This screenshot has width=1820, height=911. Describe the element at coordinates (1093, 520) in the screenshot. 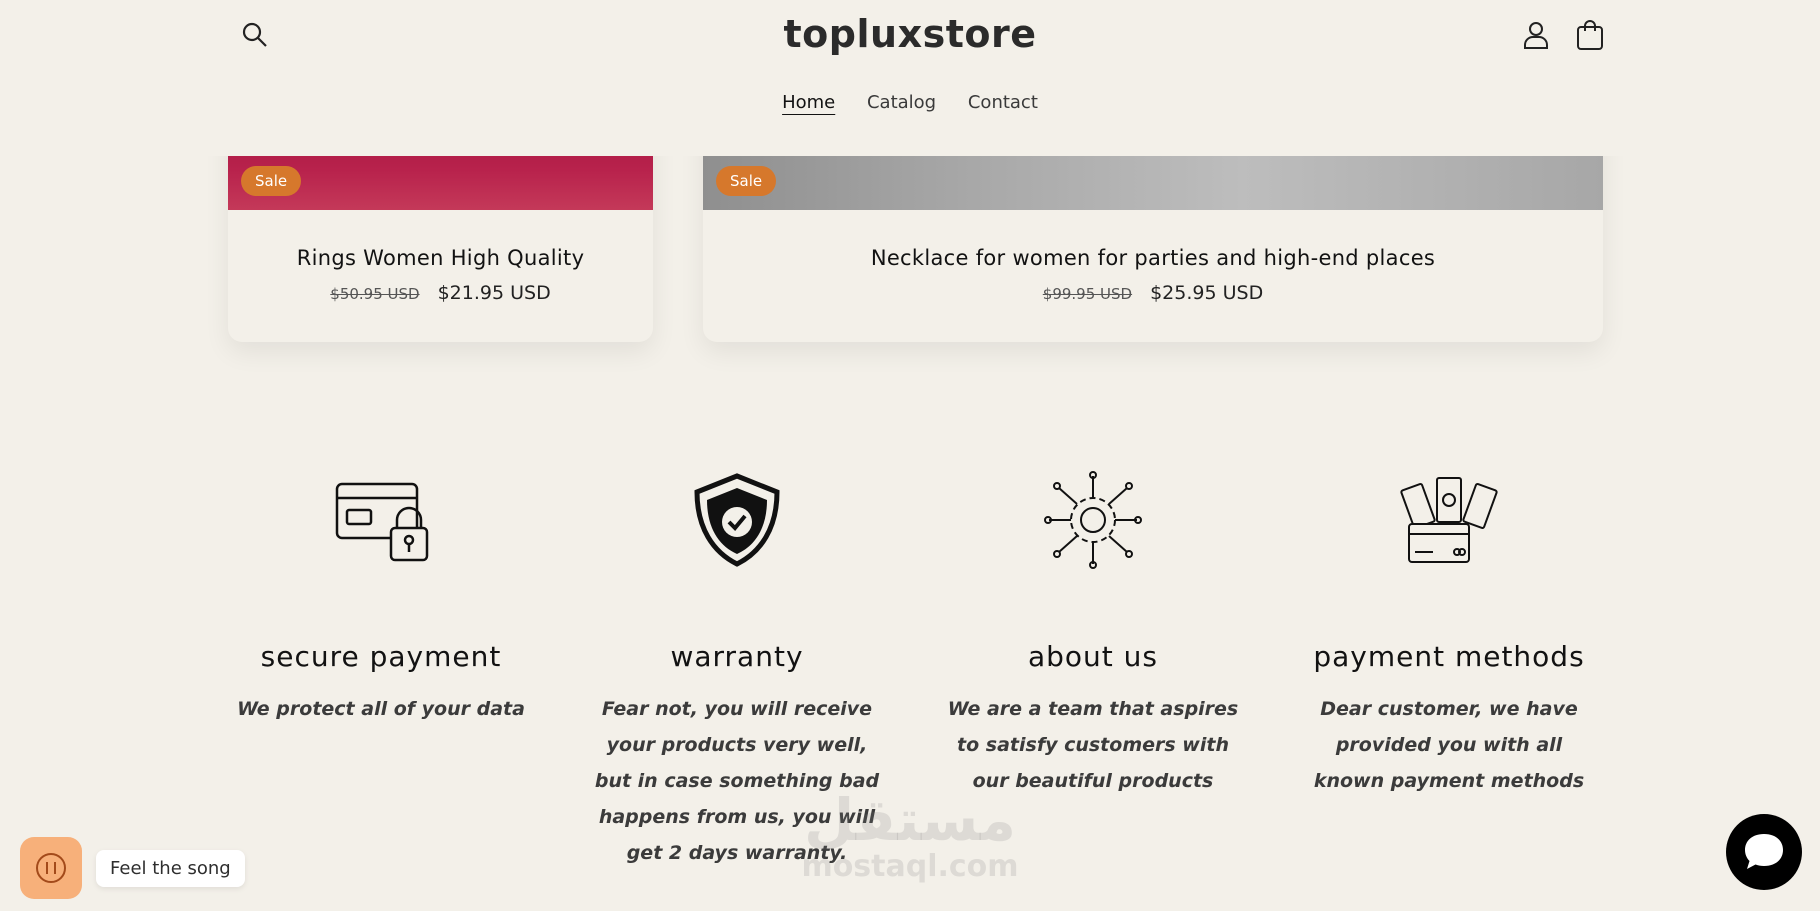

I see `team-hands-icon` at that location.